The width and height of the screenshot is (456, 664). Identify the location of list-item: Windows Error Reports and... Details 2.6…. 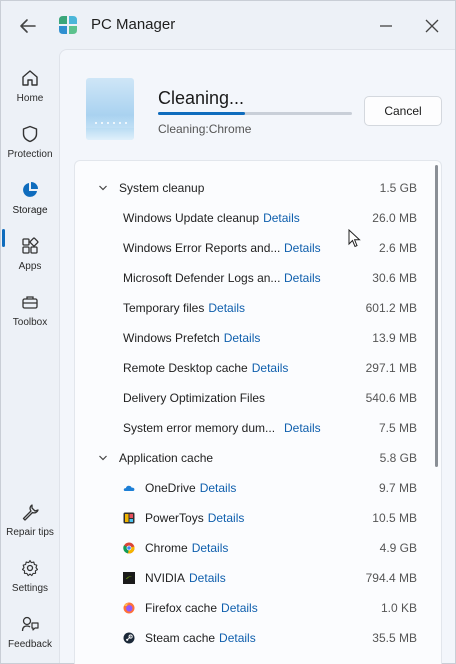
(255, 248).